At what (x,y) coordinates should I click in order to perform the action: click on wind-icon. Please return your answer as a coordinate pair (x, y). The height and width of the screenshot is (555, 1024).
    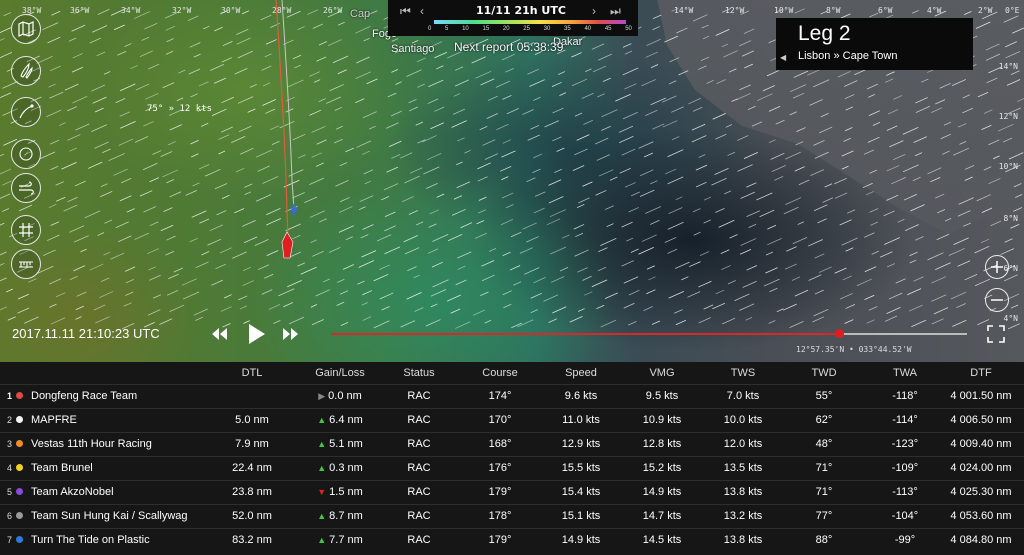
    Looking at the image, I should click on (26, 188).